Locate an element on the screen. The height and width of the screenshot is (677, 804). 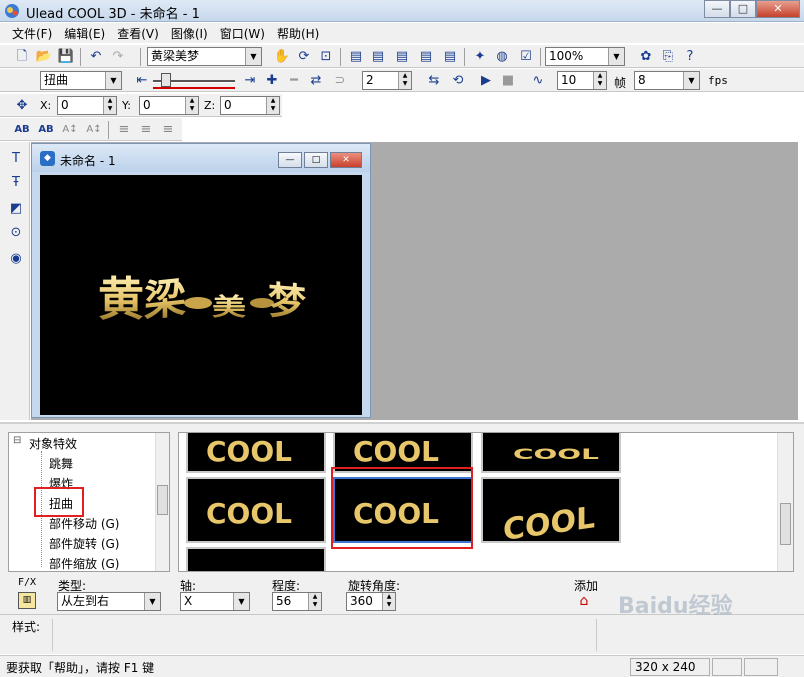
chevron-down-icon: ▼ is located at coordinates (253, 56).